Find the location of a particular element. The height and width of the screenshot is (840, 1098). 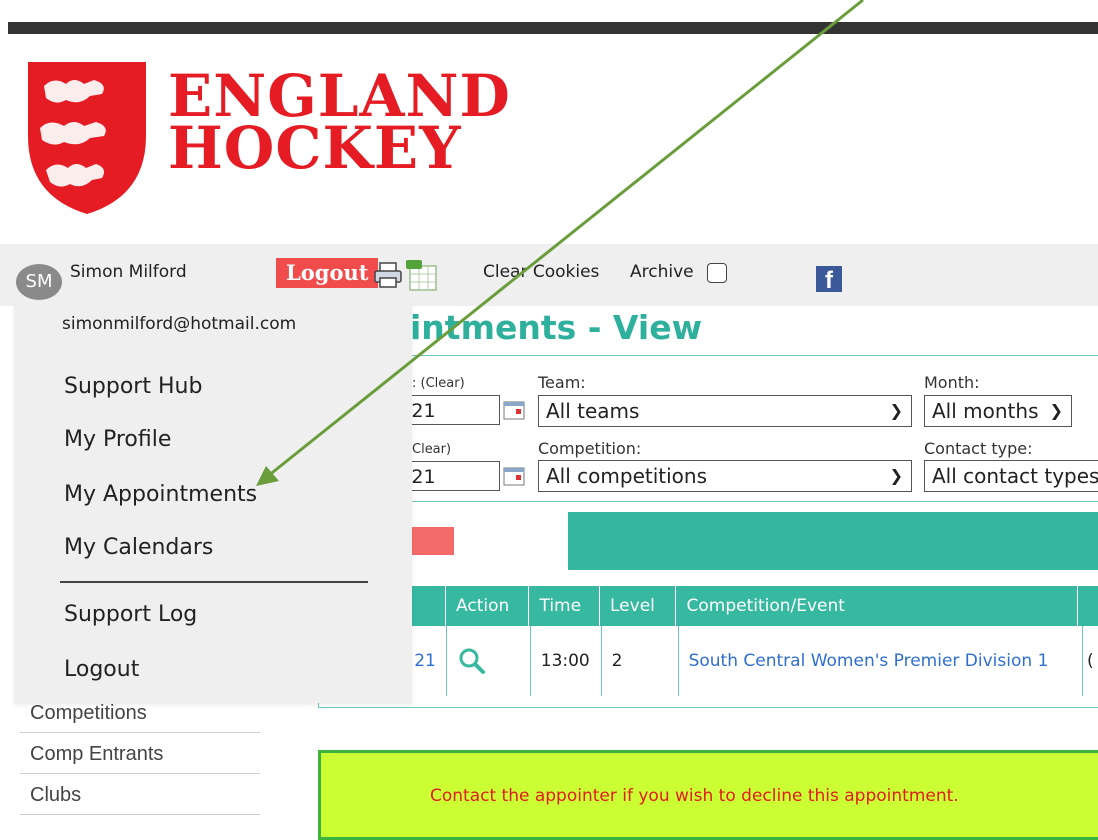

menu-item-my-calendars: My Calendars is located at coordinates (138, 547).